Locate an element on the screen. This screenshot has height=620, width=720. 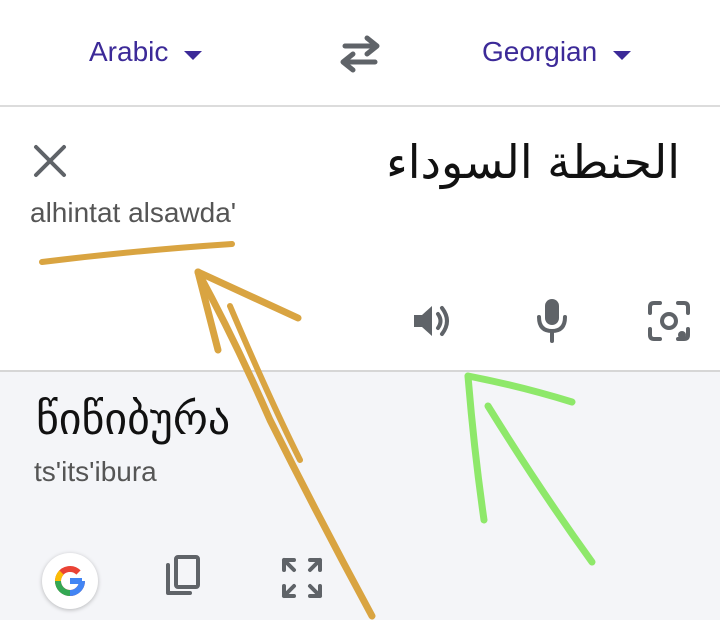
voice-input-button is located at coordinates (552, 322).